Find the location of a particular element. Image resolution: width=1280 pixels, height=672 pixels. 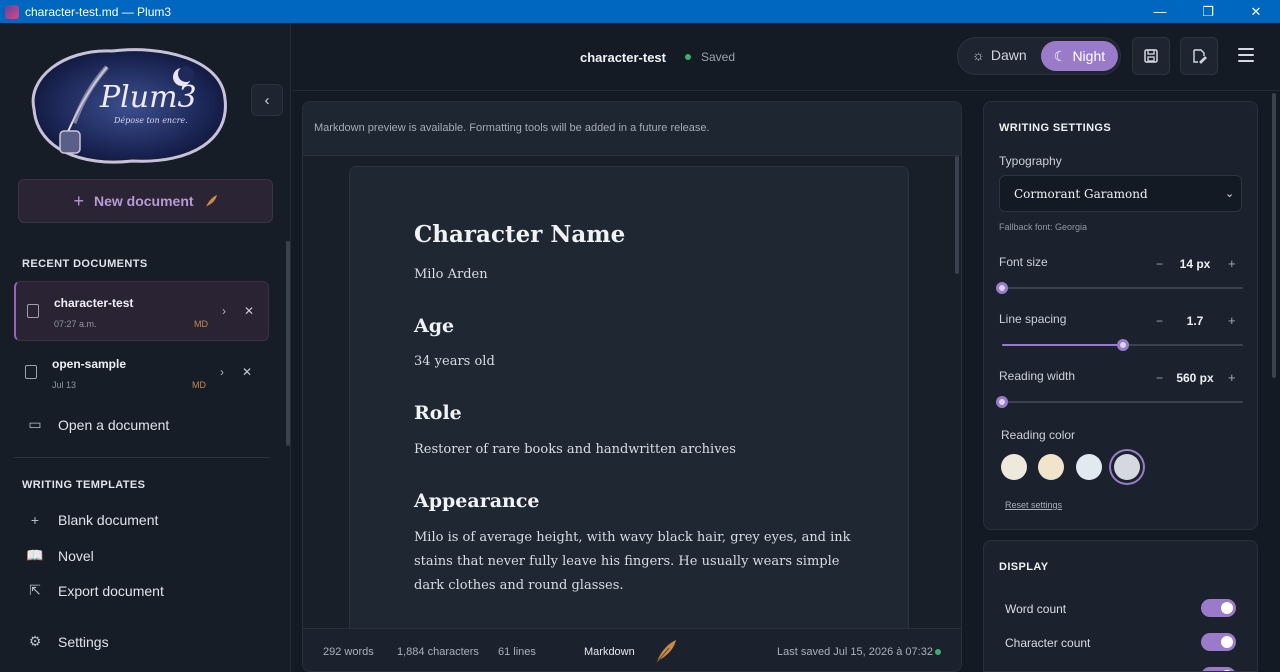

document-time: 07:27 a.m. is located at coordinates (75, 324).